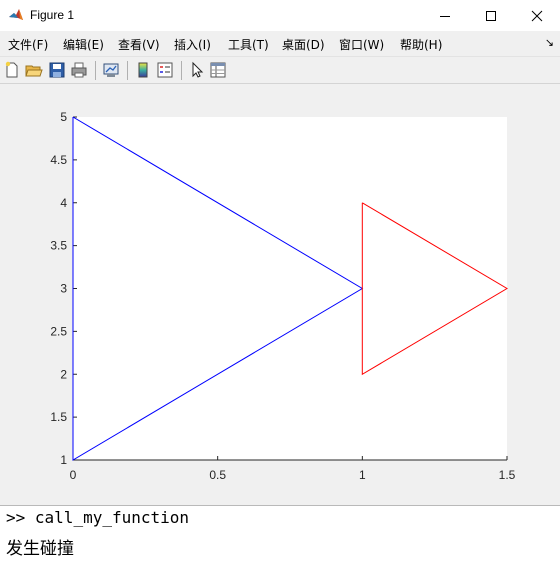 The image size is (560, 561). I want to click on maximize-button, so click(491, 15).